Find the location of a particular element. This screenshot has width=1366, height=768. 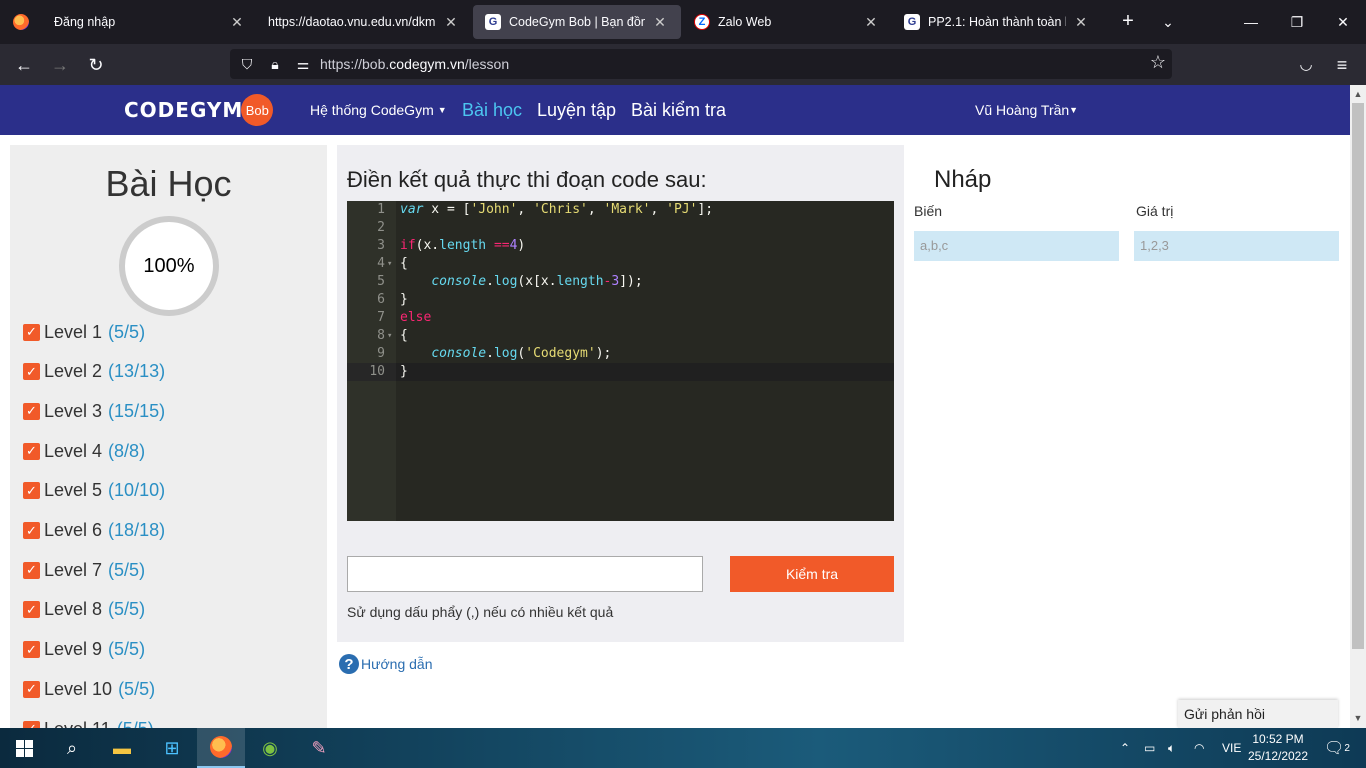

firefox-view-button is located at coordinates (21, 22).